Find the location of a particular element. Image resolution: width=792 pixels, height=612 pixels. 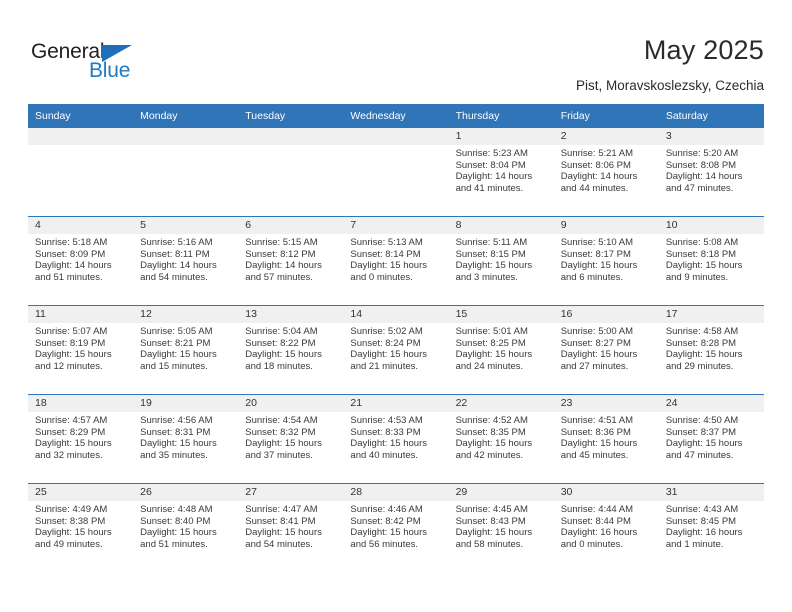

daylight-duration-line2: and 1 minute. is located at coordinates (694, 544).